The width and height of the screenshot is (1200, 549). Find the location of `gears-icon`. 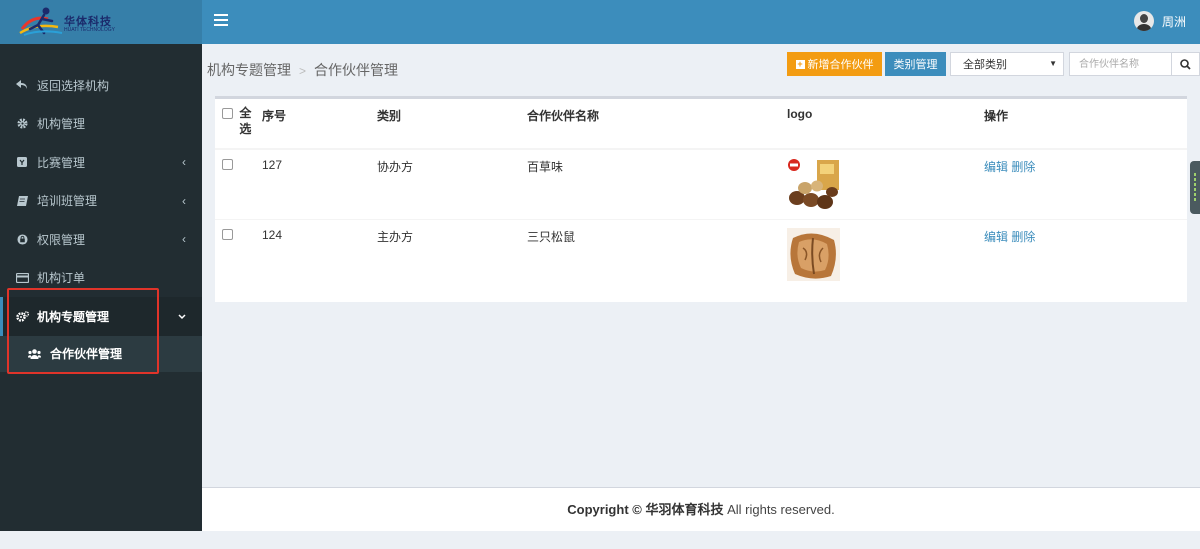

gears-icon is located at coordinates (22, 316).